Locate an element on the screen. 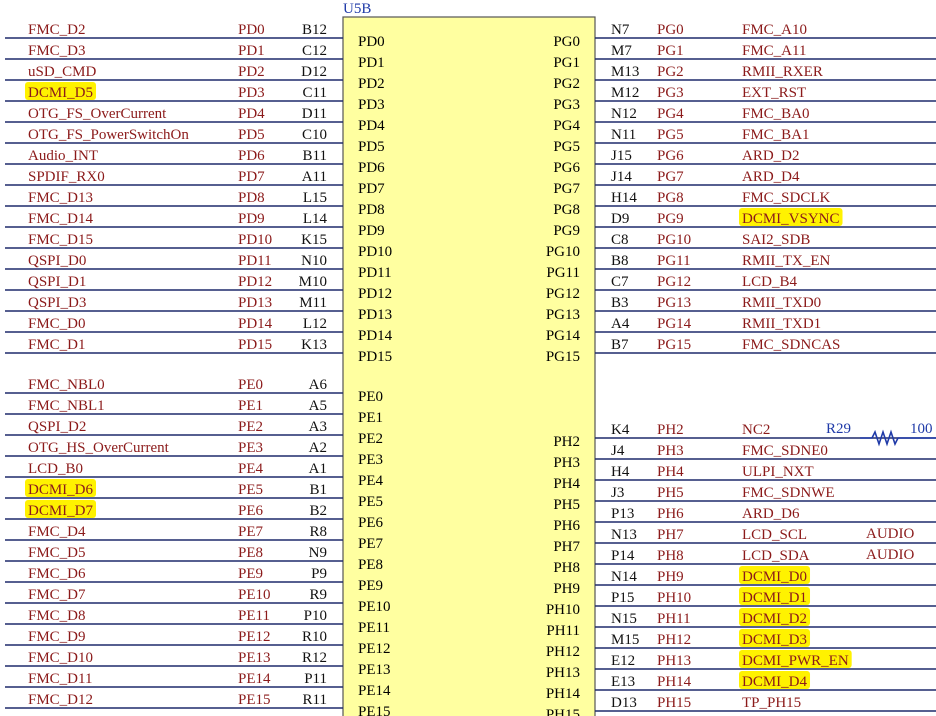 The image size is (936, 716). ball-label: P13 is located at coordinates (622, 514).